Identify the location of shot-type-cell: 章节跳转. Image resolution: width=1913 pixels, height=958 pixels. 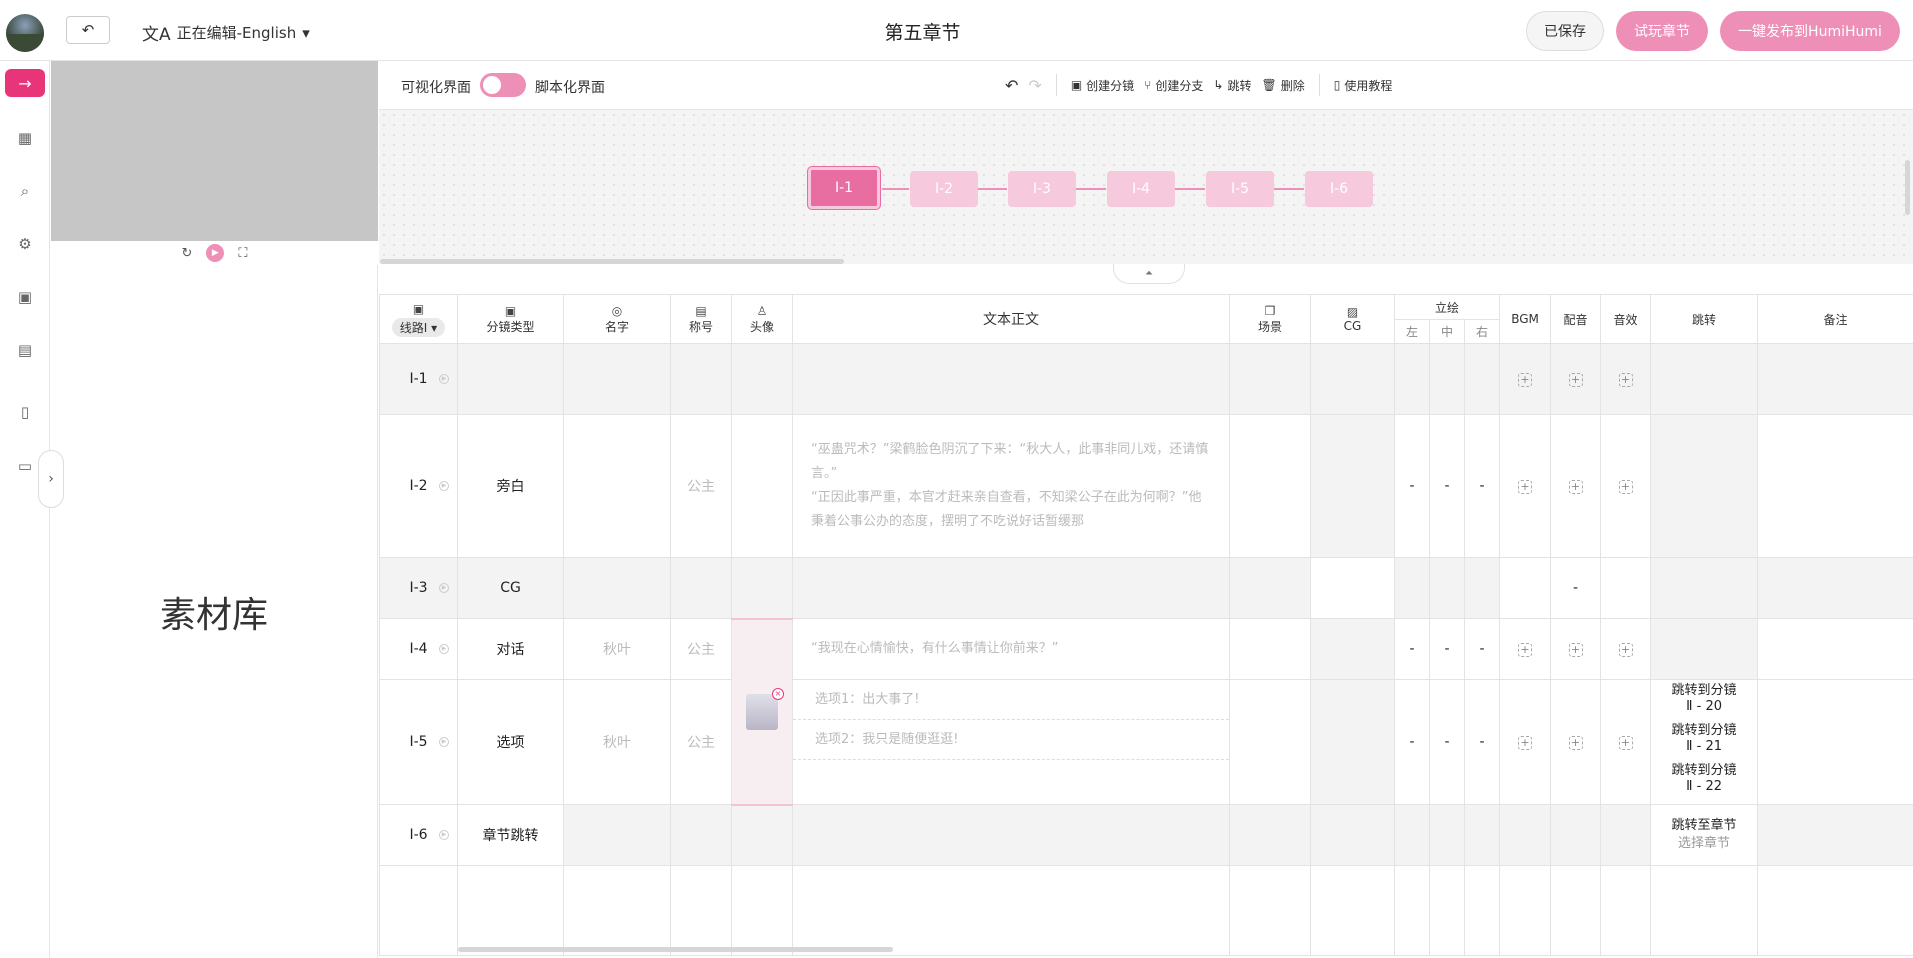
(510, 835).